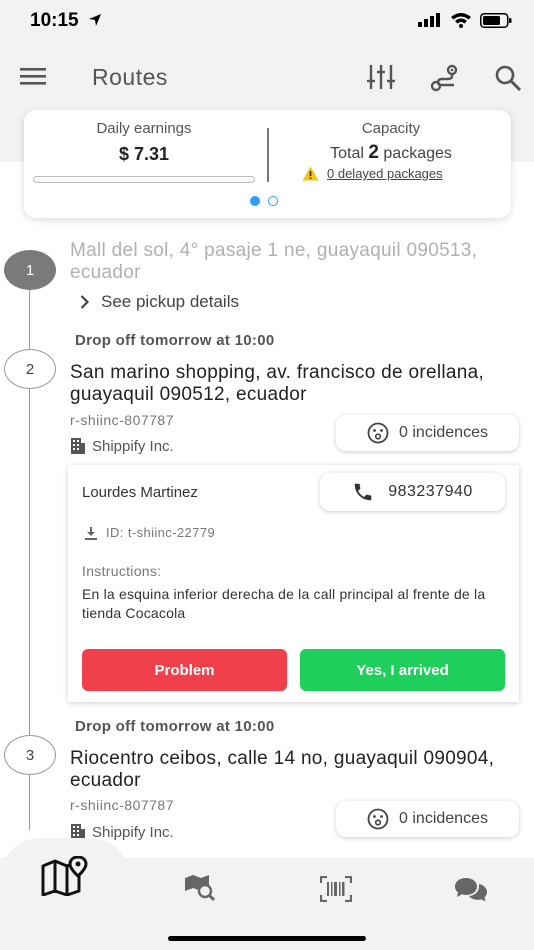 This screenshot has width=534, height=950. Describe the element at coordinates (445, 78) in the screenshot. I see `route-icon` at that location.